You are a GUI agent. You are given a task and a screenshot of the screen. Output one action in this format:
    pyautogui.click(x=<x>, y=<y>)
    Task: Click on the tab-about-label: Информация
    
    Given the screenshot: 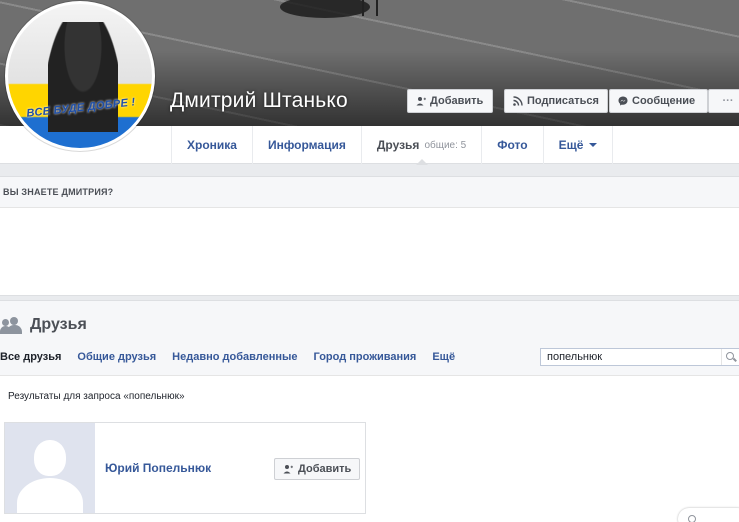 What is the action you would take?
    pyautogui.click(x=306, y=145)
    